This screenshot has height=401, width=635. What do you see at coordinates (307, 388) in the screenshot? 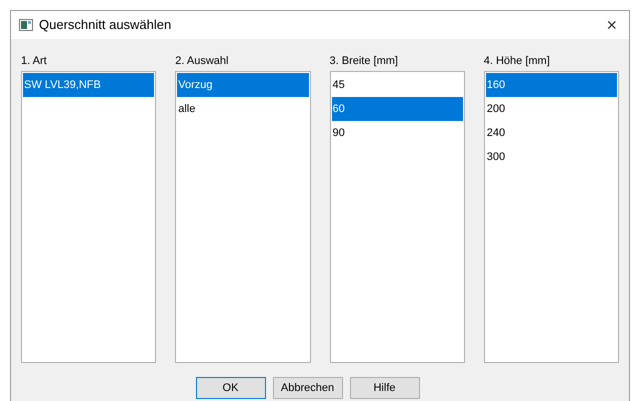
I see `dialog-button: Abbrechen` at bounding box center [307, 388].